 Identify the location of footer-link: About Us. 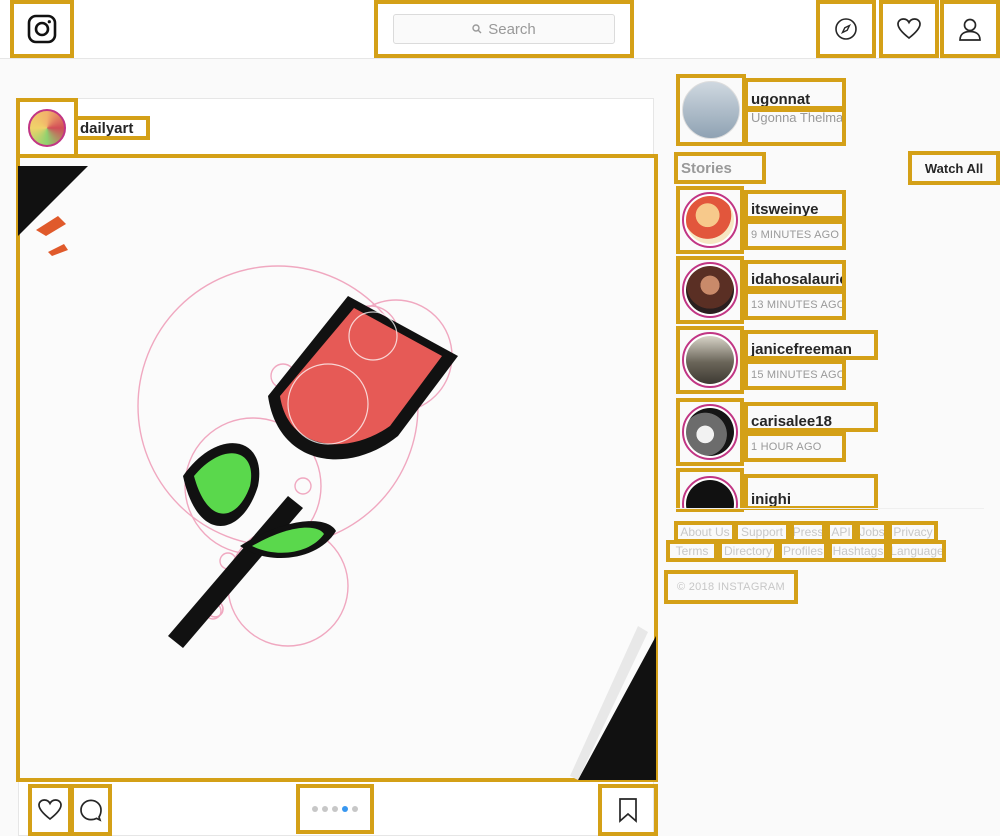
(705, 532).